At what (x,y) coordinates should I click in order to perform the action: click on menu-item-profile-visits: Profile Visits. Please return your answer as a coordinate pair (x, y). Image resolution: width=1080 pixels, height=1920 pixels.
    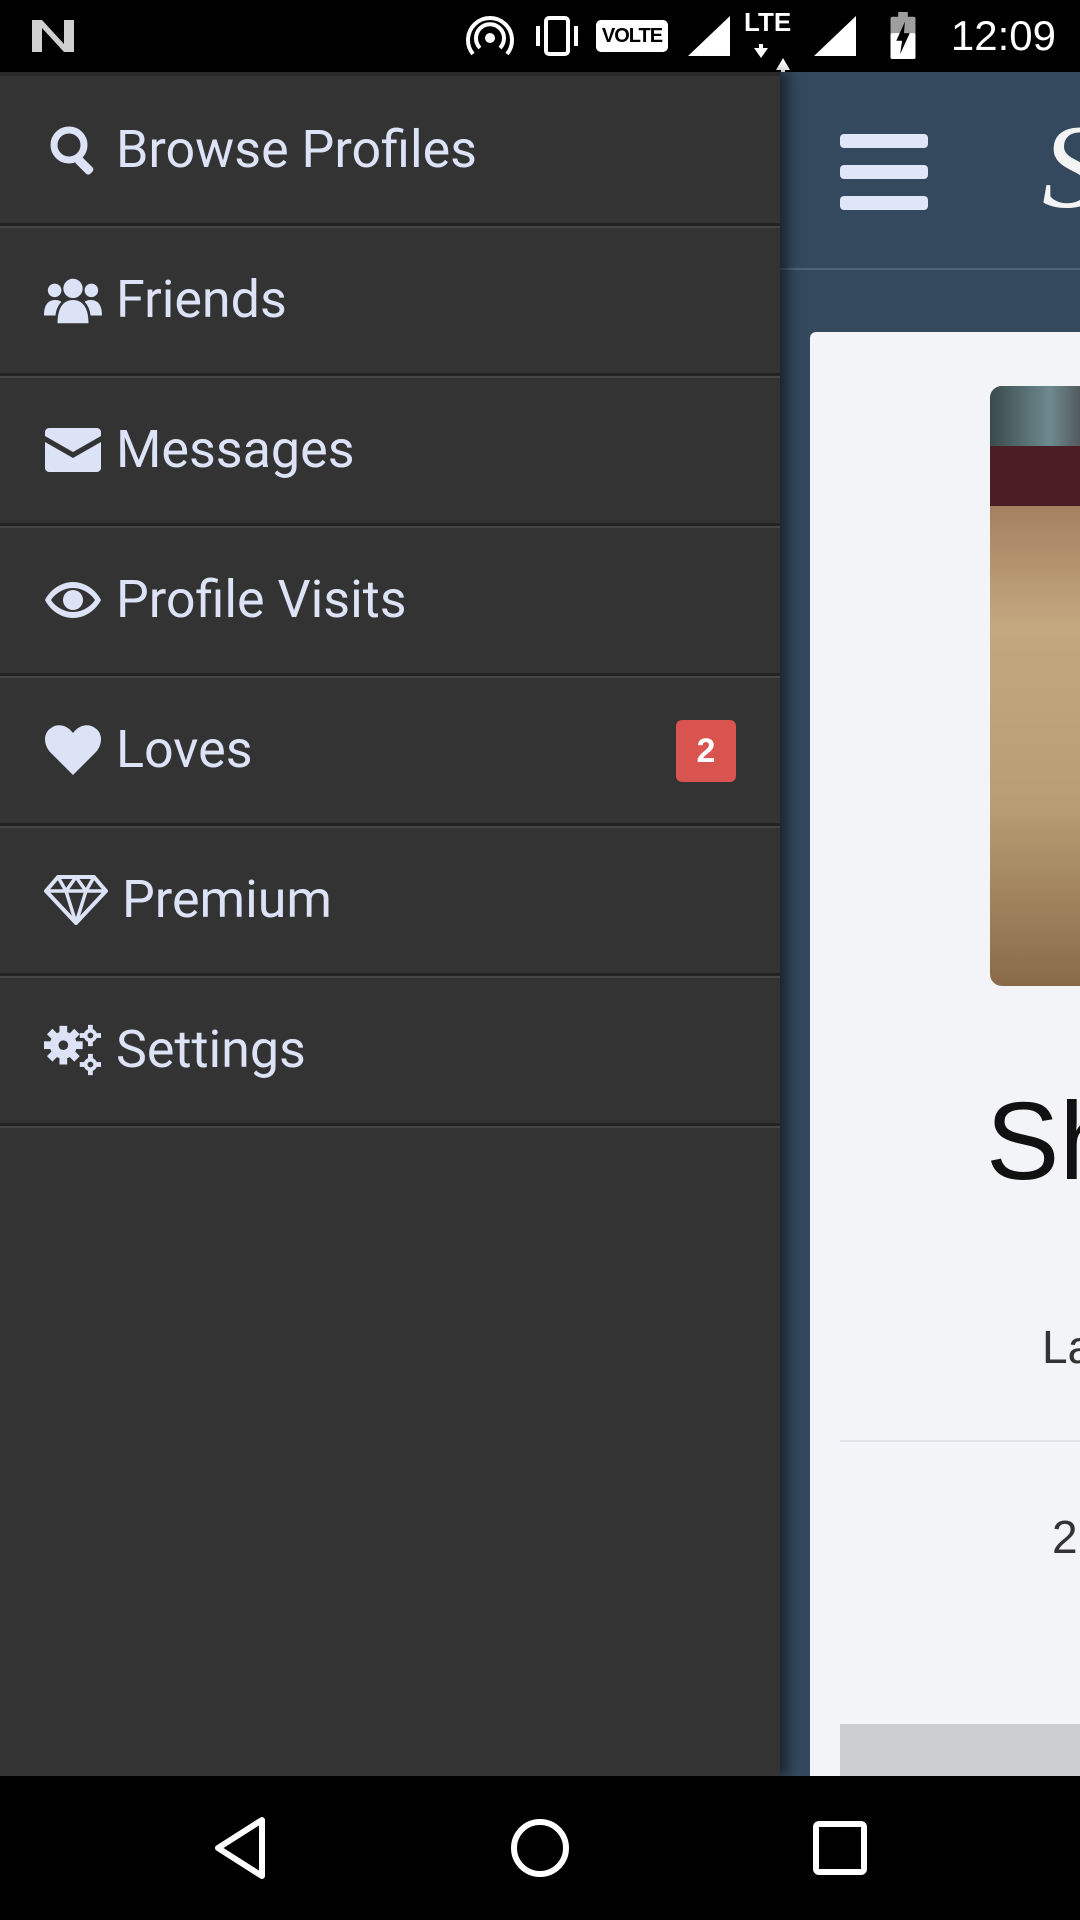
    Looking at the image, I should click on (390, 601).